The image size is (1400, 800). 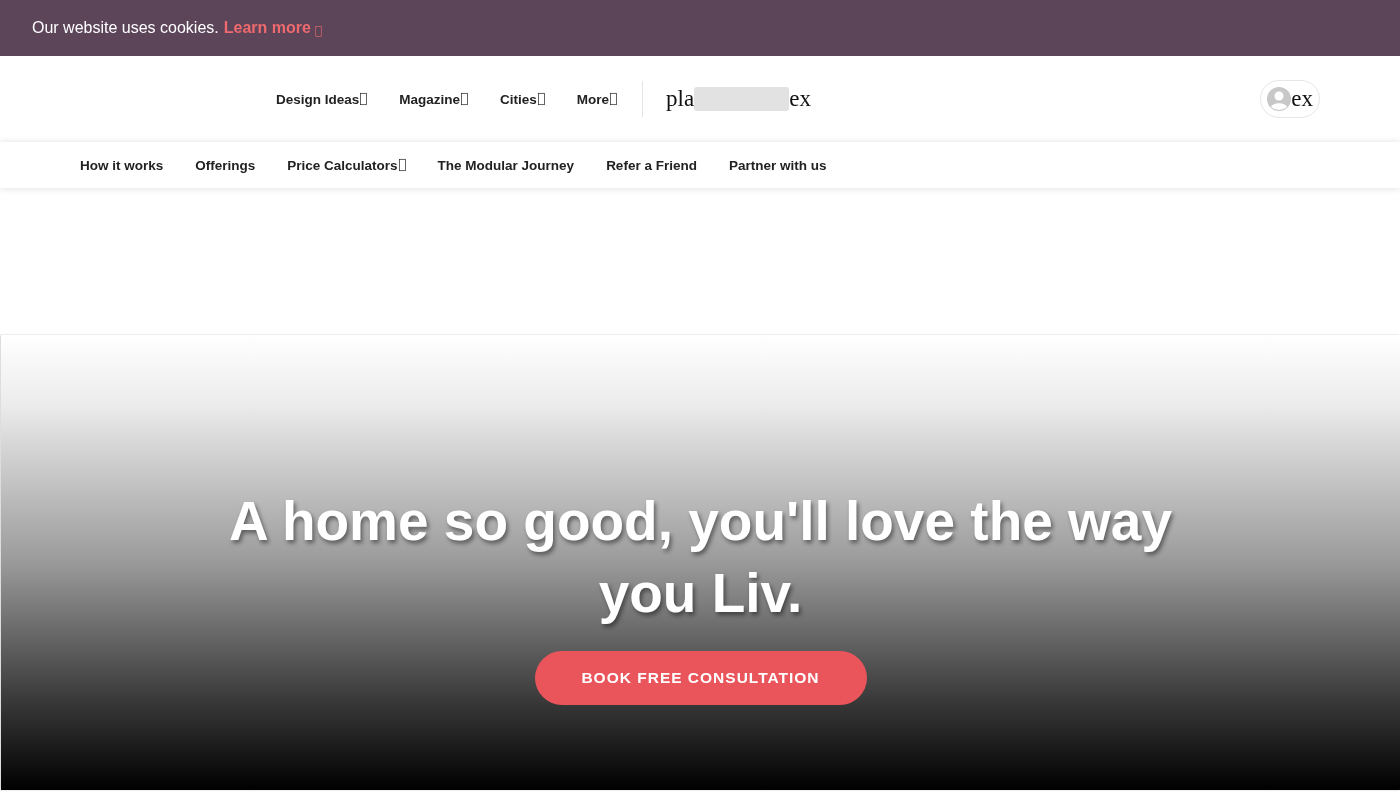 I want to click on nav-link: The Modular Journey, so click(x=506, y=165).